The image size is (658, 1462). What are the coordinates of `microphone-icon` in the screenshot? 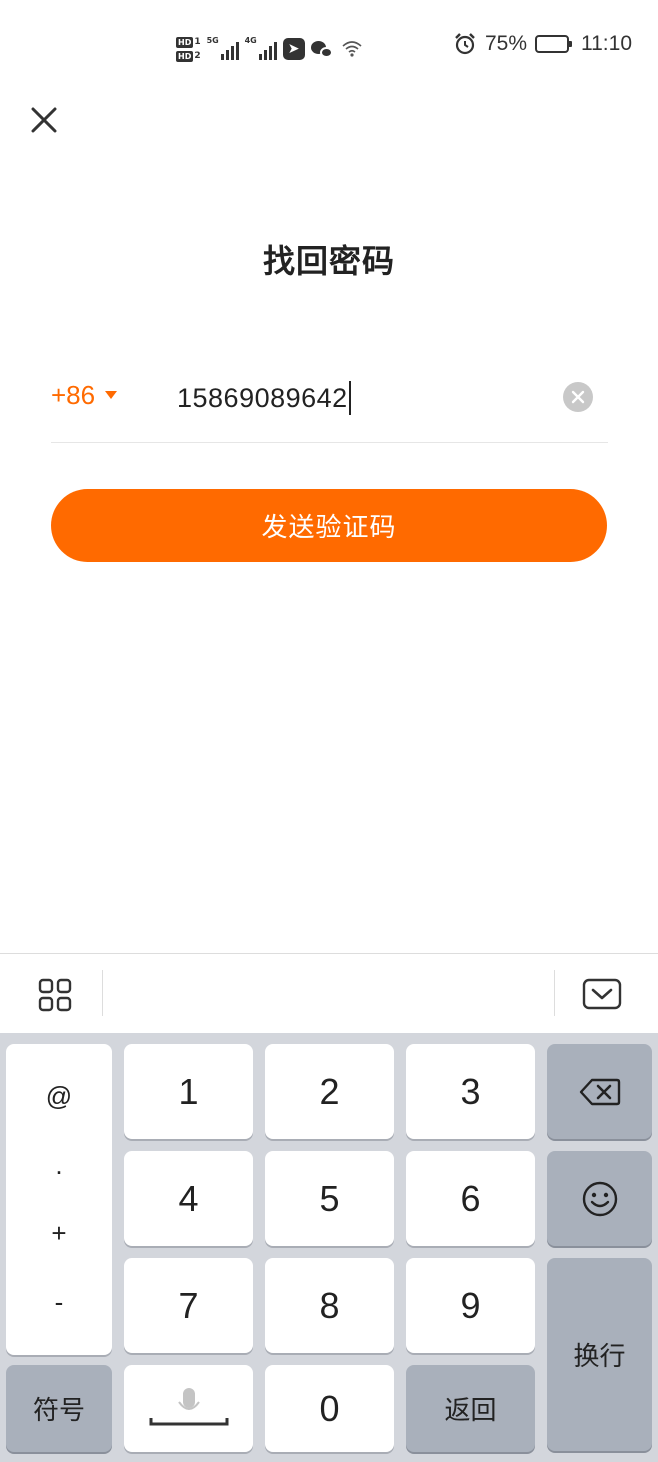 It's located at (188, 1406).